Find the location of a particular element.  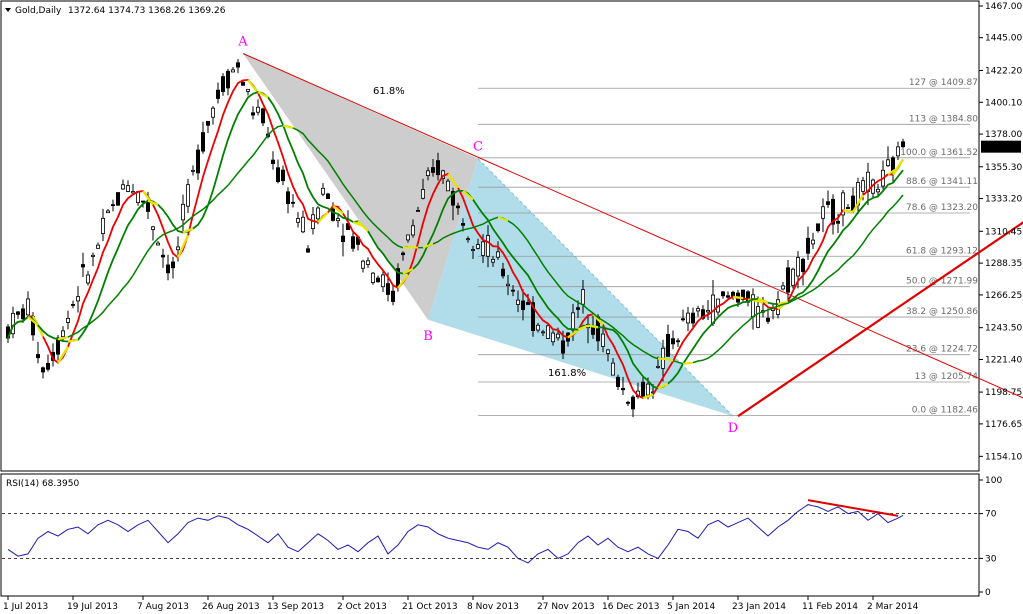

time-tick-label: 2 Oct 2013 is located at coordinates (362, 607).